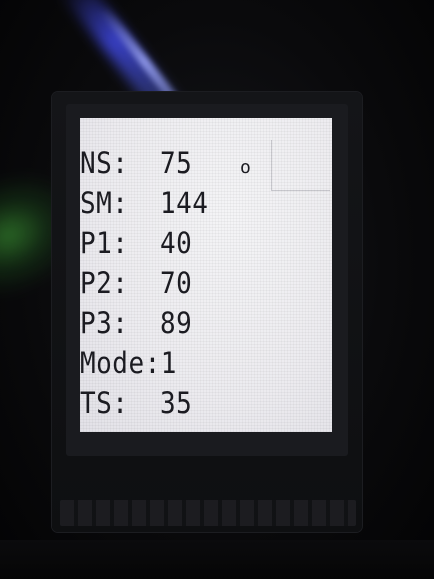 The height and width of the screenshot is (579, 434). I want to click on ns-unit: o, so click(246, 167).